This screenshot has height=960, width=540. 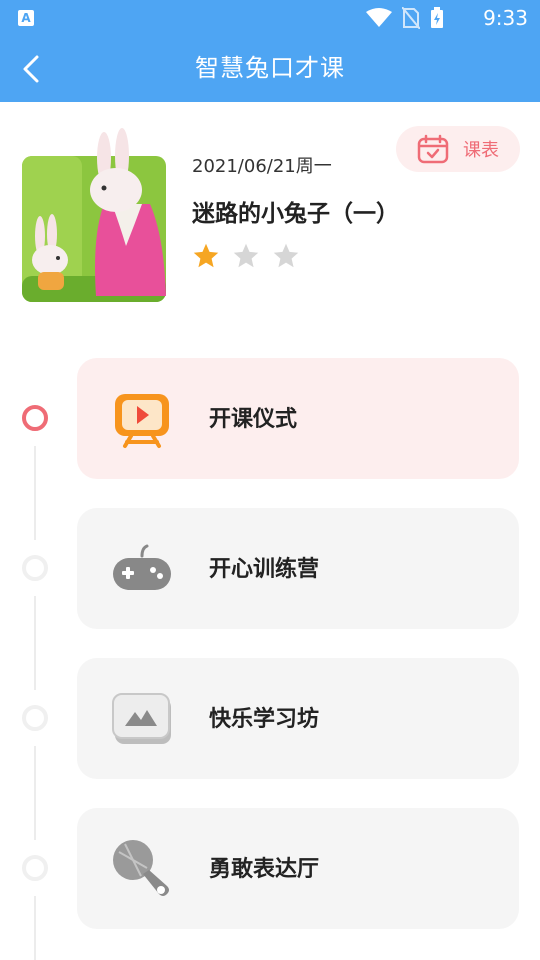 I want to click on rating-stars, so click(x=246, y=256).